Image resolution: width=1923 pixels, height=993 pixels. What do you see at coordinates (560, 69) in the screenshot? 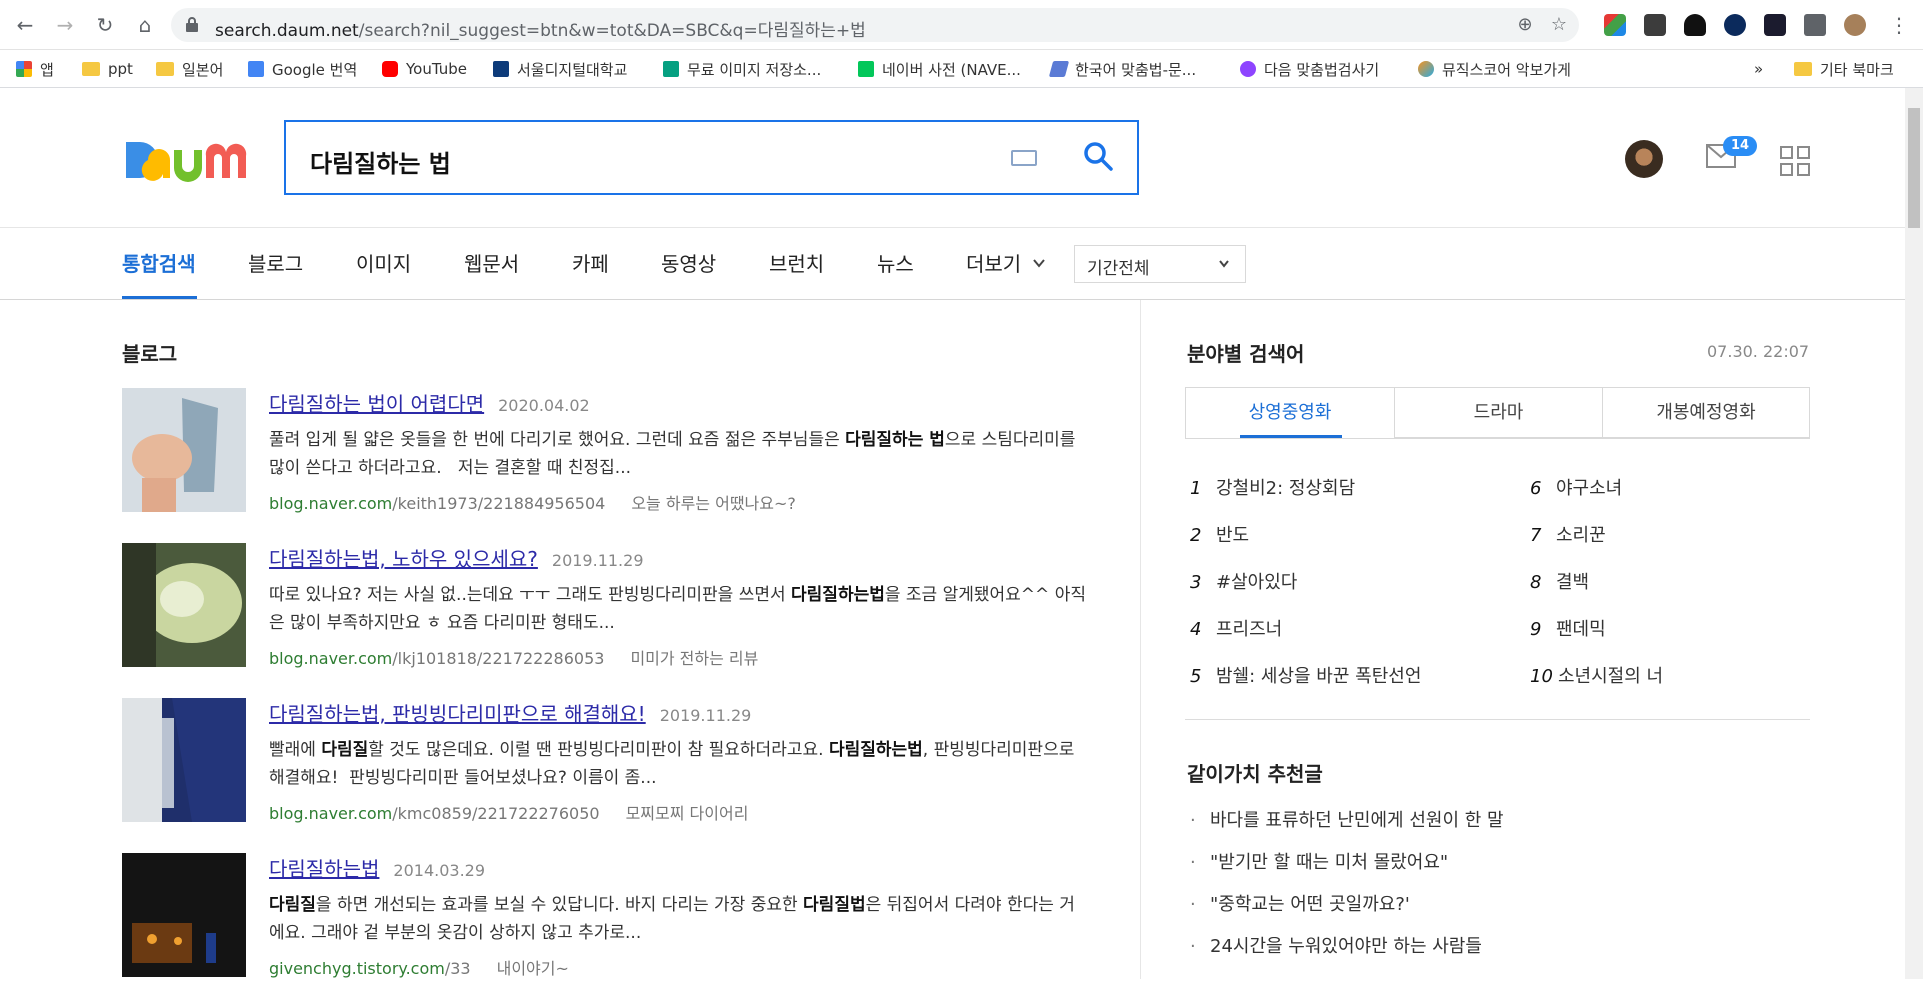
I see `bookmark-sdu: 서울디지털대학교` at bounding box center [560, 69].